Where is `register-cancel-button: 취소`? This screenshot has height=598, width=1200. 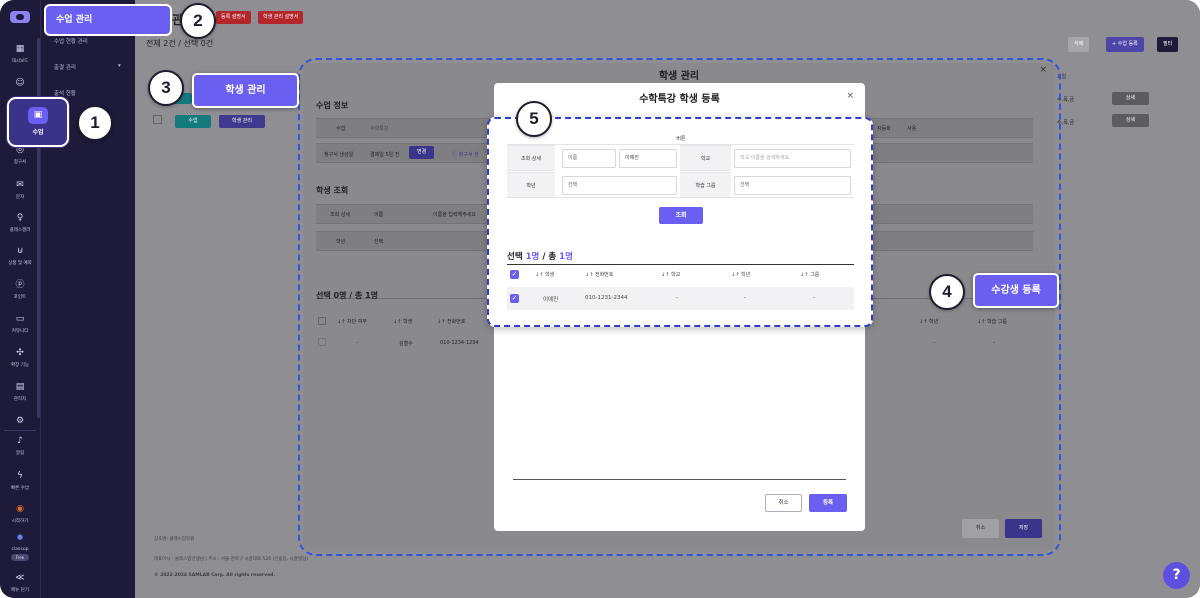 register-cancel-button: 취소 is located at coordinates (783, 503).